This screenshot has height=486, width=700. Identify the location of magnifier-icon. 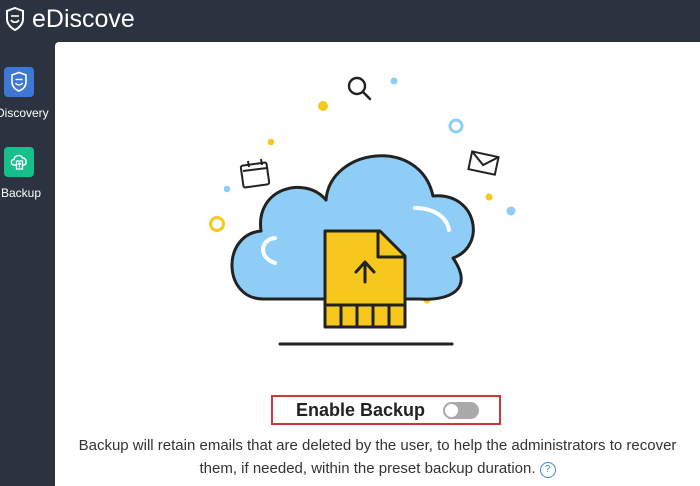
(359, 88).